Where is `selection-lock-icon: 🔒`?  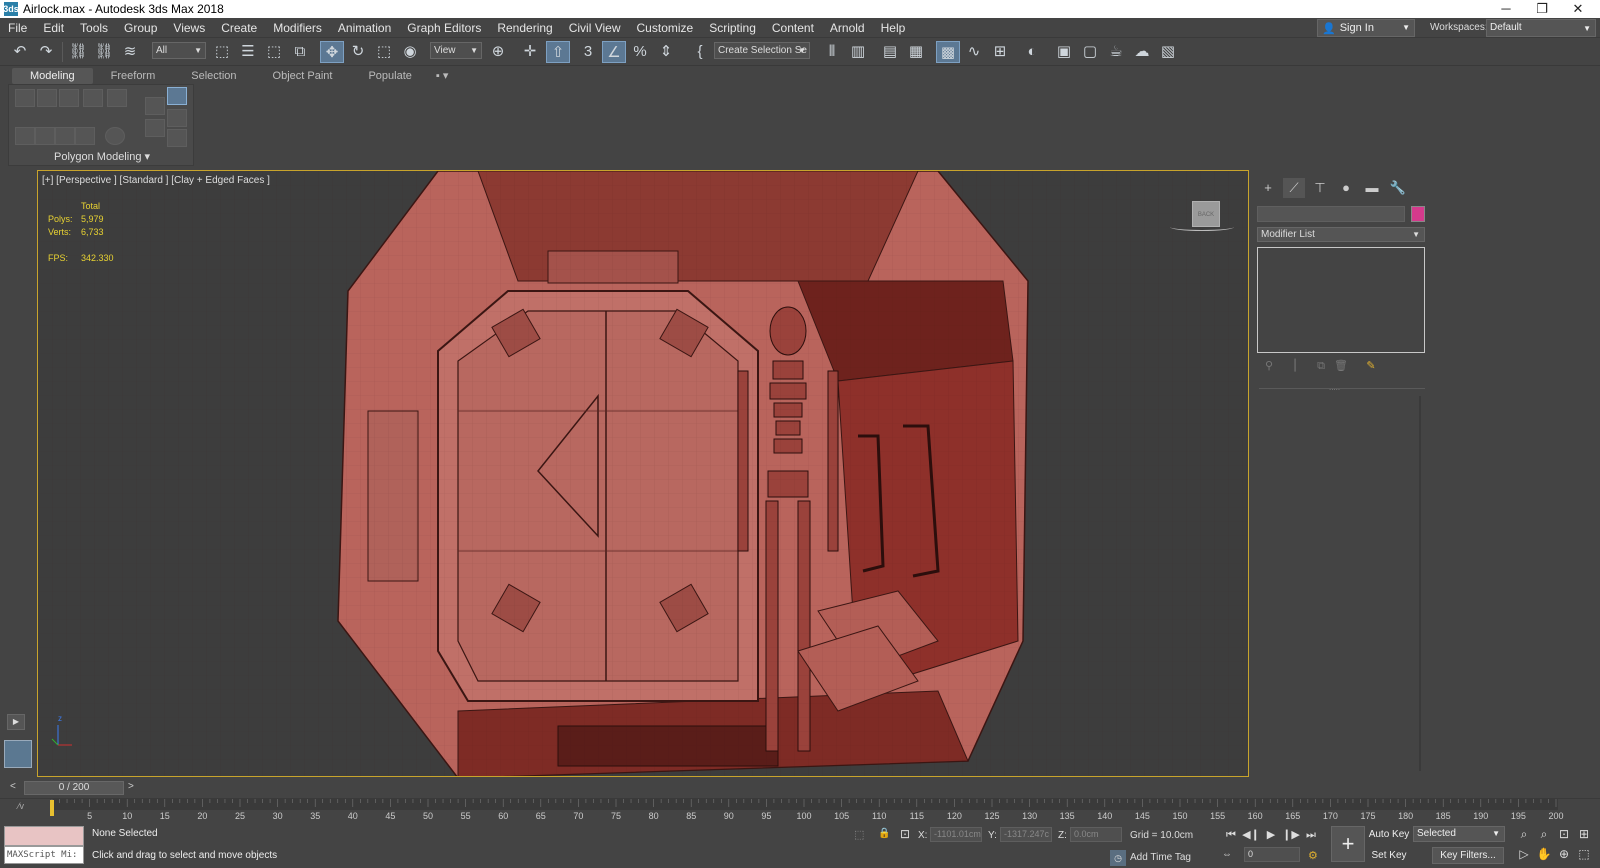 selection-lock-icon: 🔒 is located at coordinates (885, 835).